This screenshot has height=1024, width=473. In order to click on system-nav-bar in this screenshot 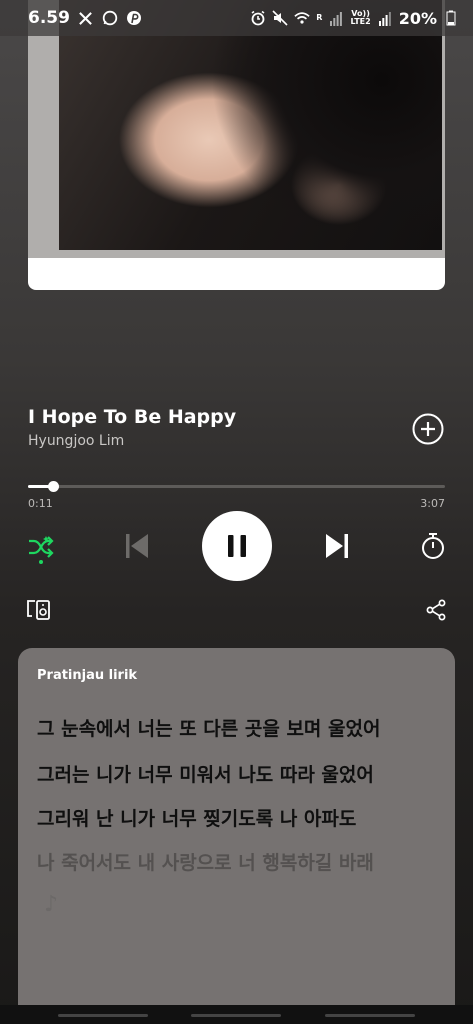, I will do `click(236, 1014)`.